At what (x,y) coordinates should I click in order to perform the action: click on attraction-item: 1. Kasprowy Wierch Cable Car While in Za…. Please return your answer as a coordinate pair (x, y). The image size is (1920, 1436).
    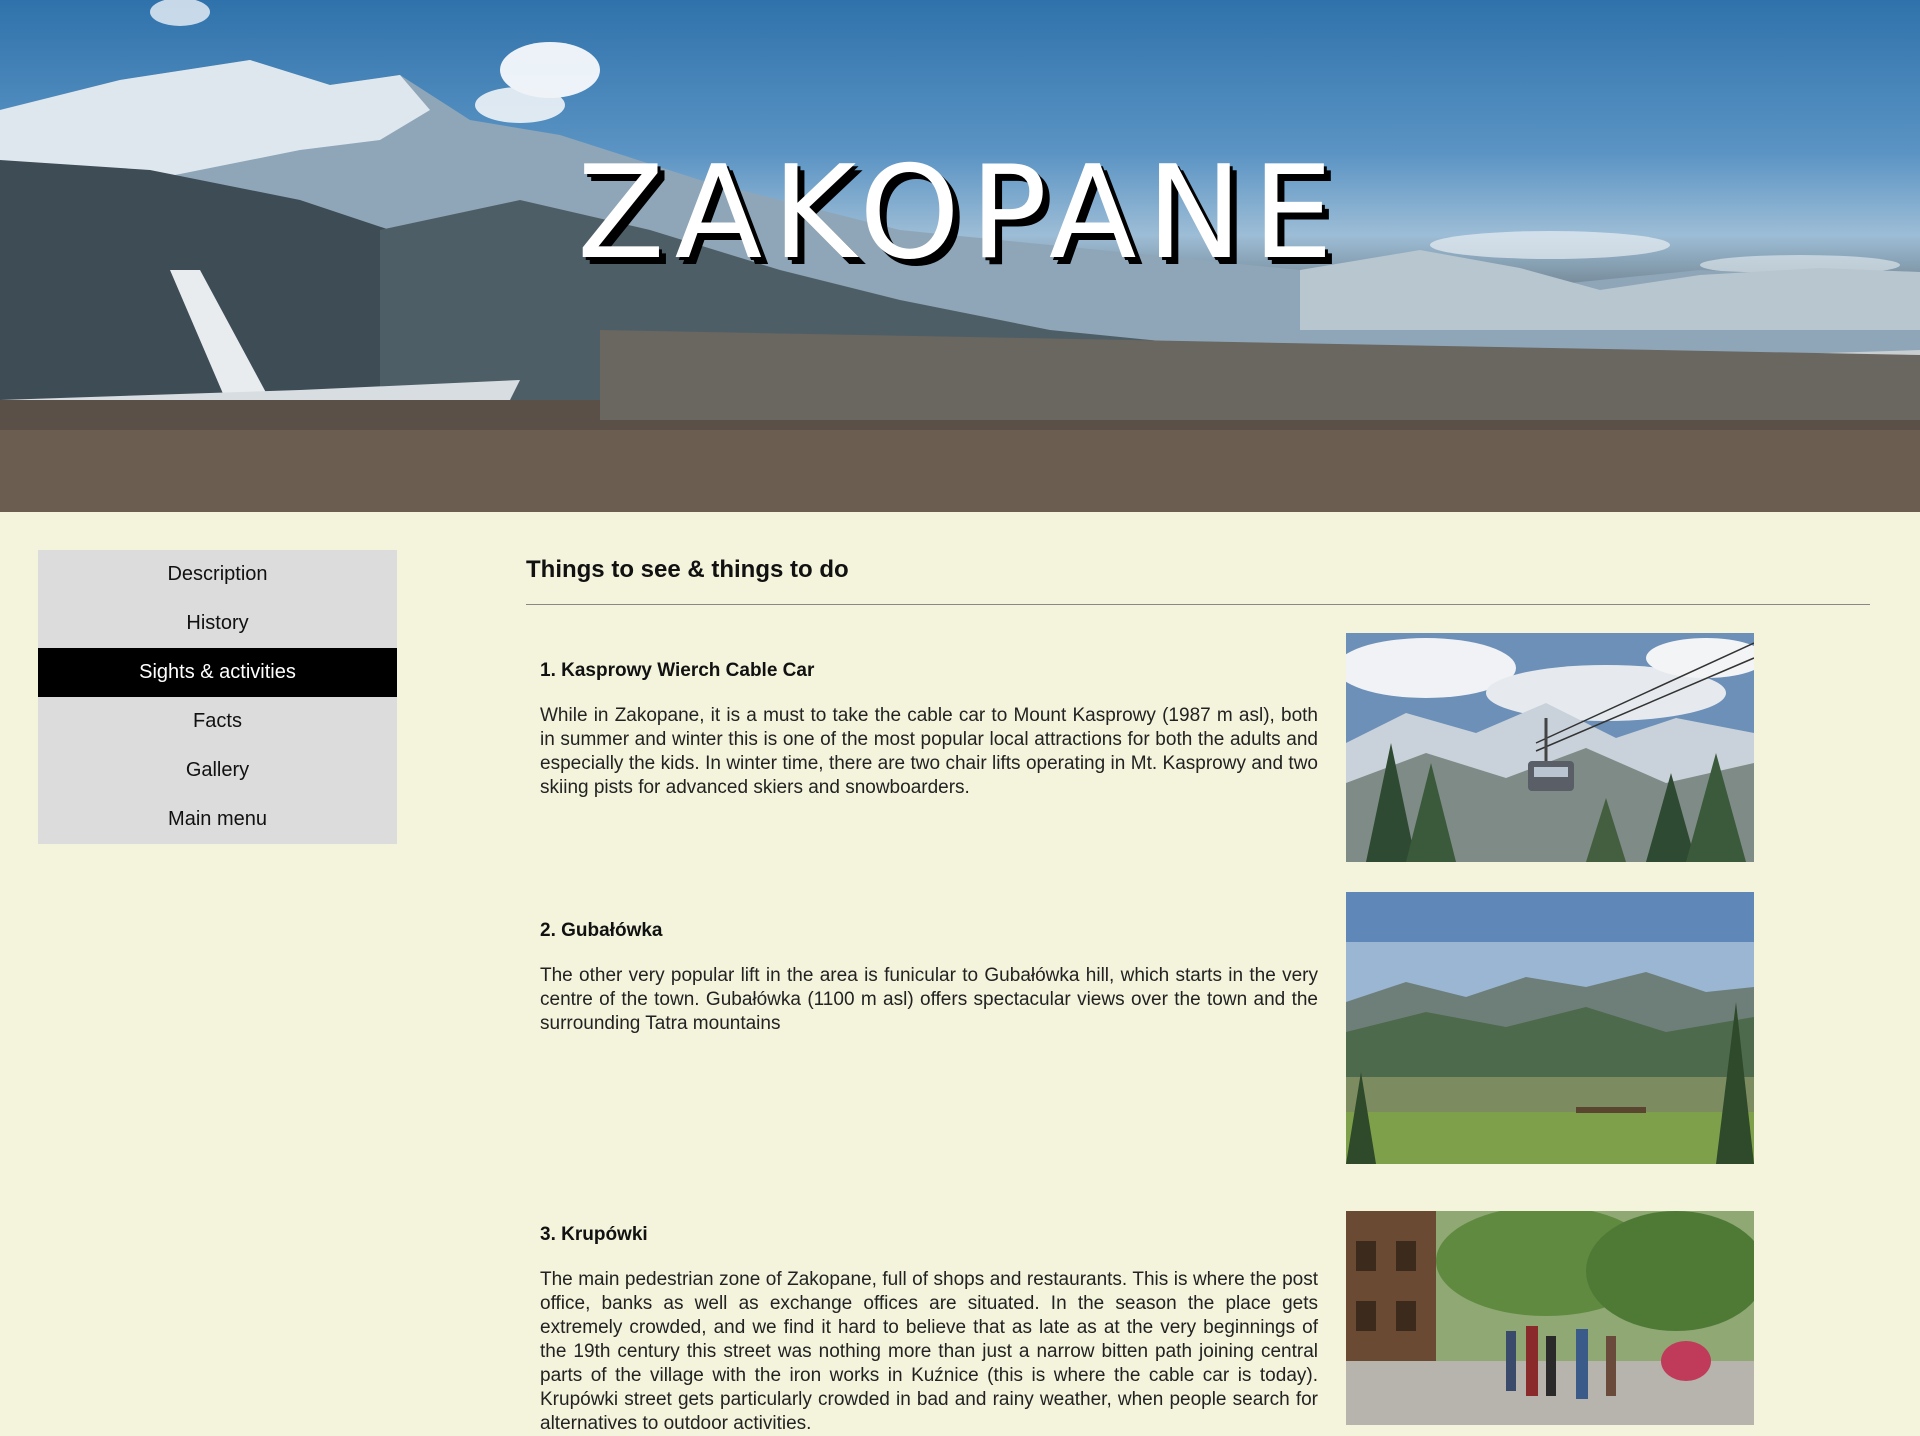
    Looking at the image, I should click on (929, 730).